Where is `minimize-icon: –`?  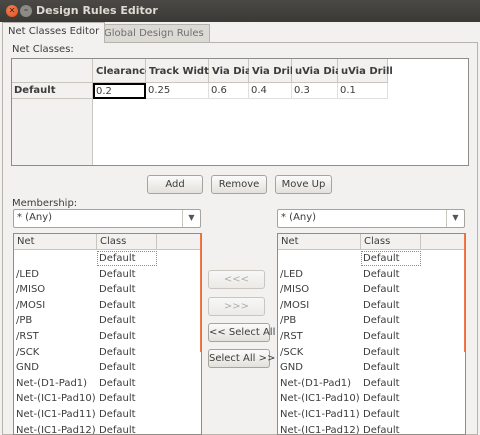
minimize-icon: – is located at coordinates (26, 11).